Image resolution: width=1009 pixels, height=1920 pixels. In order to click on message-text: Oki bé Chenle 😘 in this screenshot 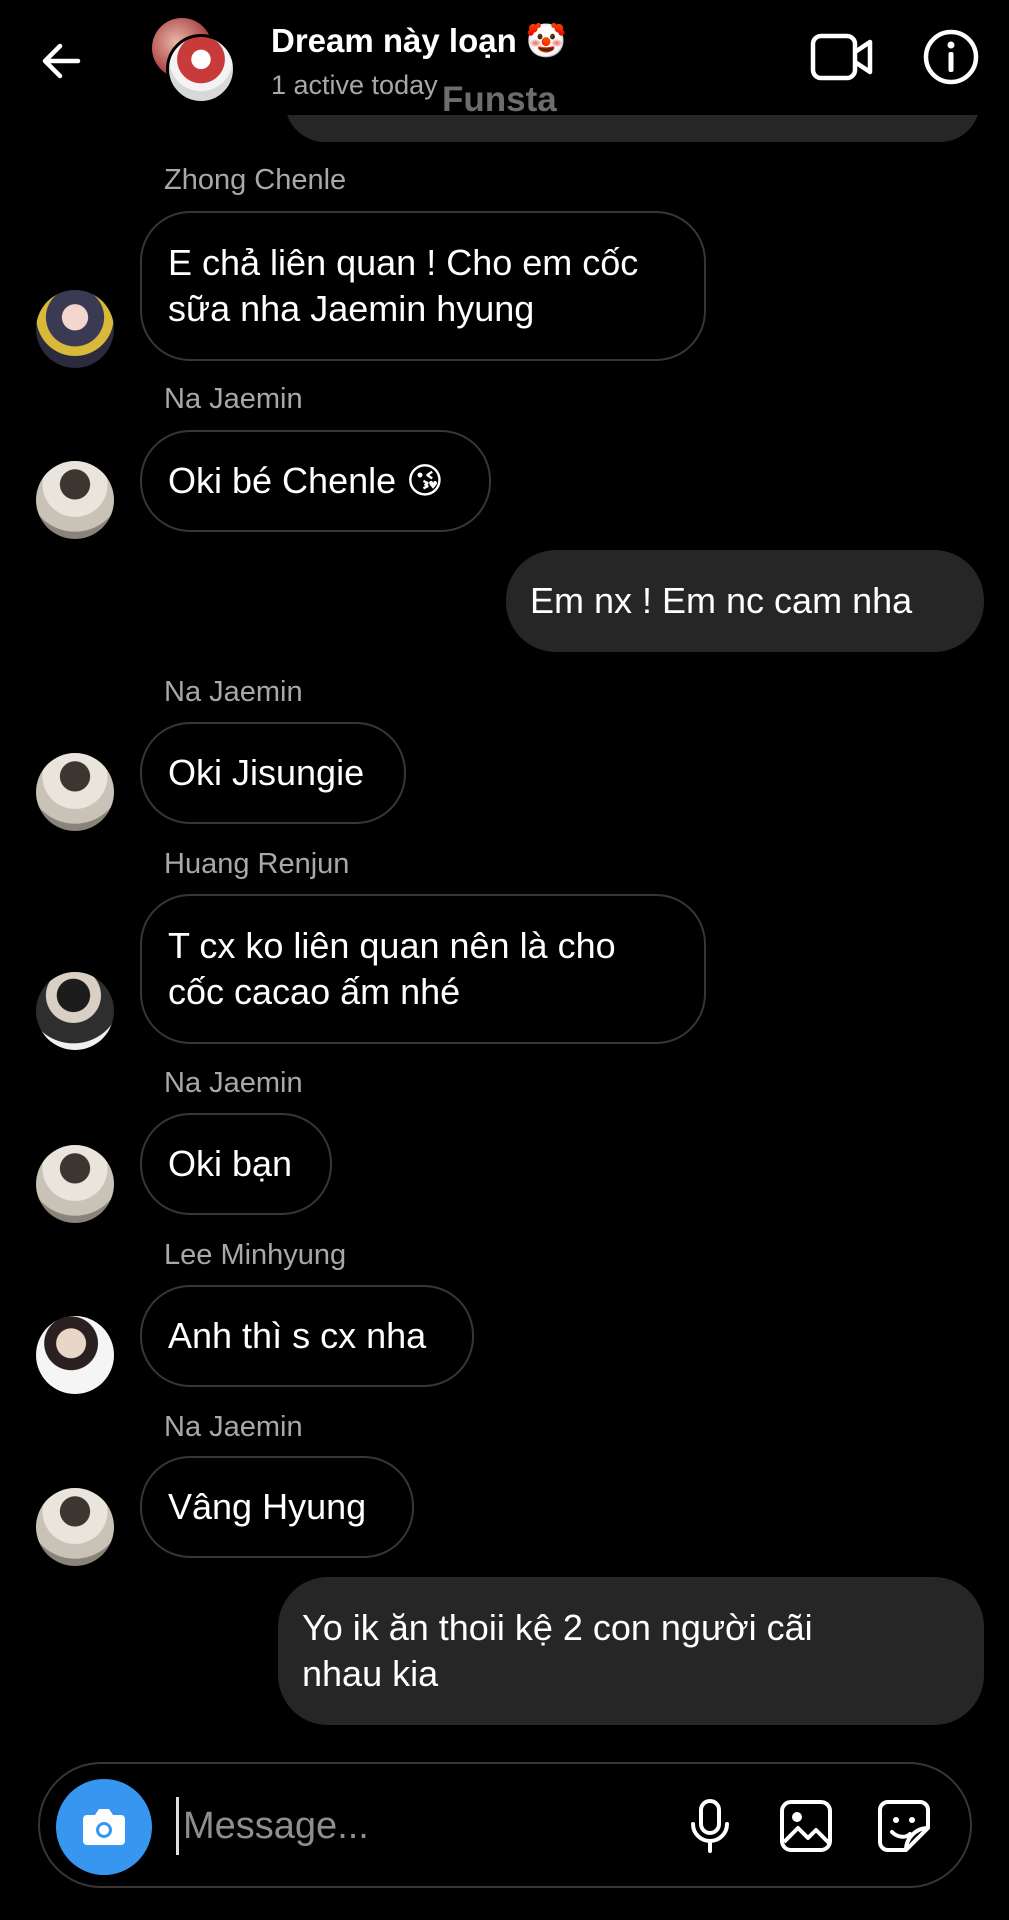, I will do `click(306, 480)`.